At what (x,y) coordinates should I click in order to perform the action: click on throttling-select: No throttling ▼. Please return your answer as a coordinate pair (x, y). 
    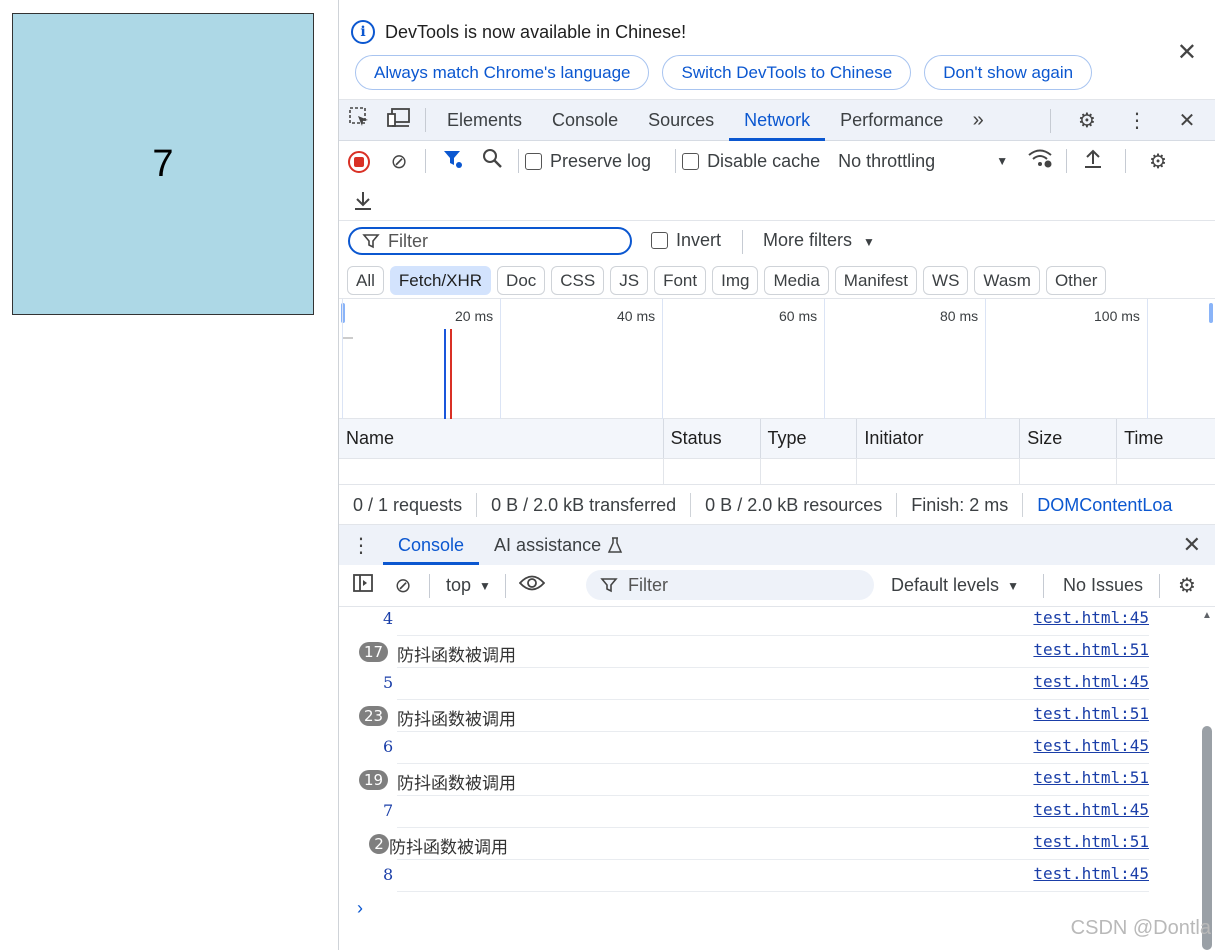
    Looking at the image, I should click on (923, 161).